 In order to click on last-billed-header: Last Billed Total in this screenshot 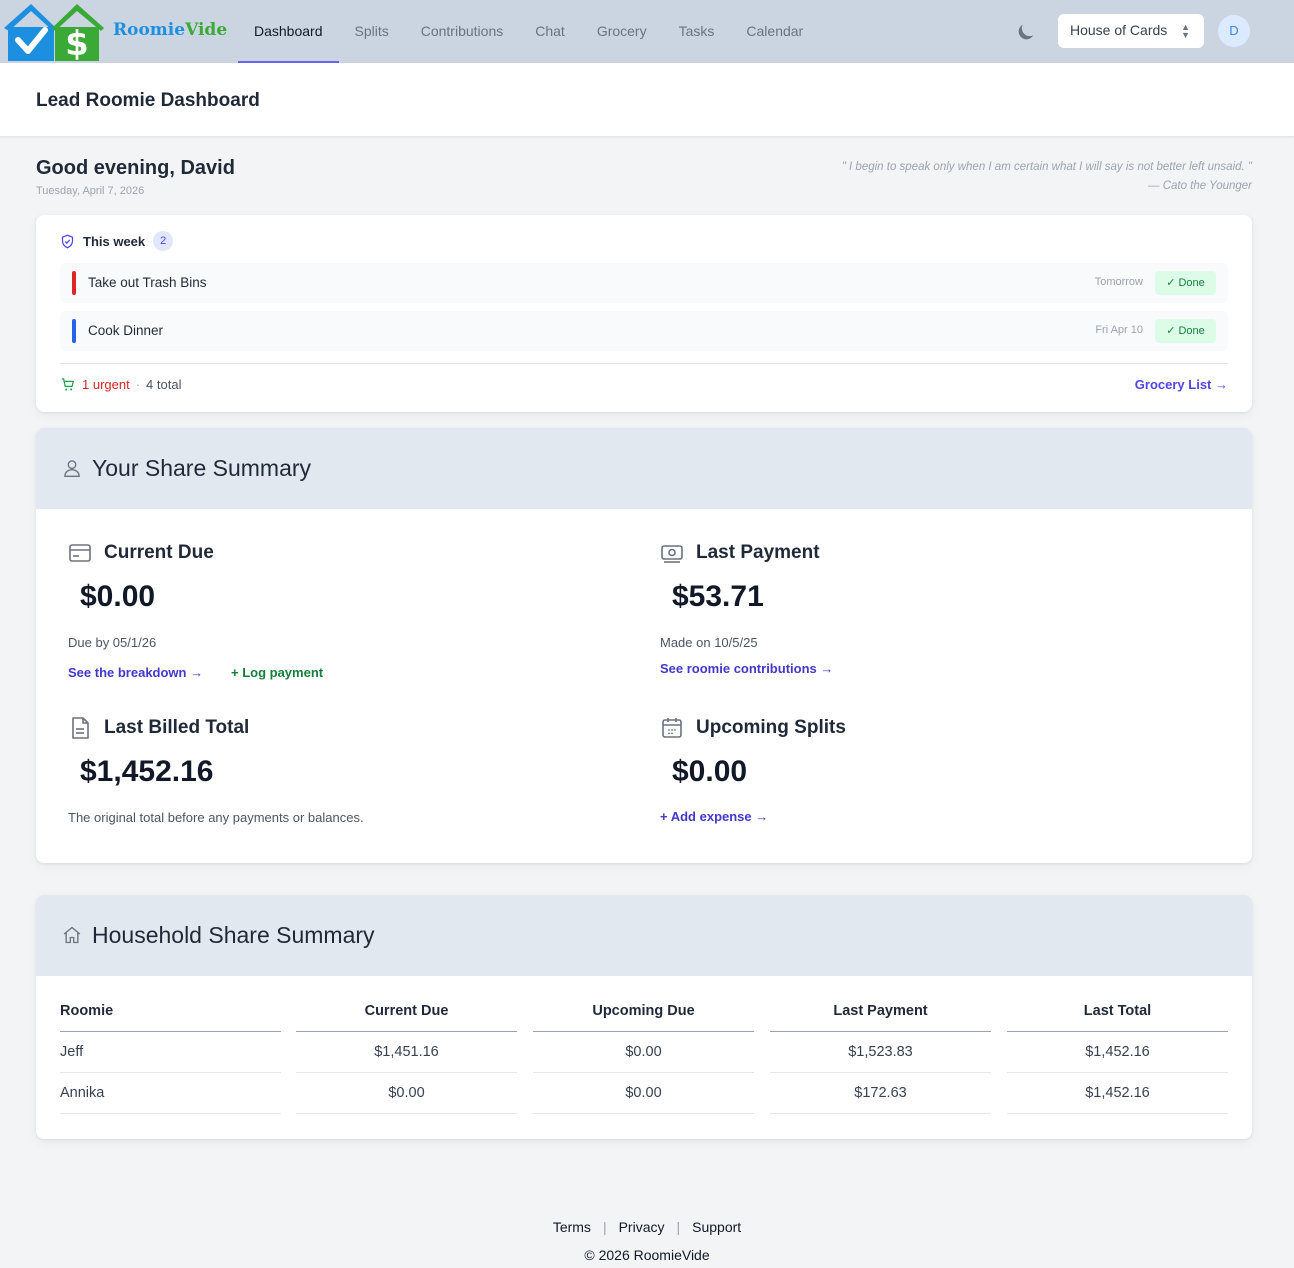, I will do `click(158, 728)`.